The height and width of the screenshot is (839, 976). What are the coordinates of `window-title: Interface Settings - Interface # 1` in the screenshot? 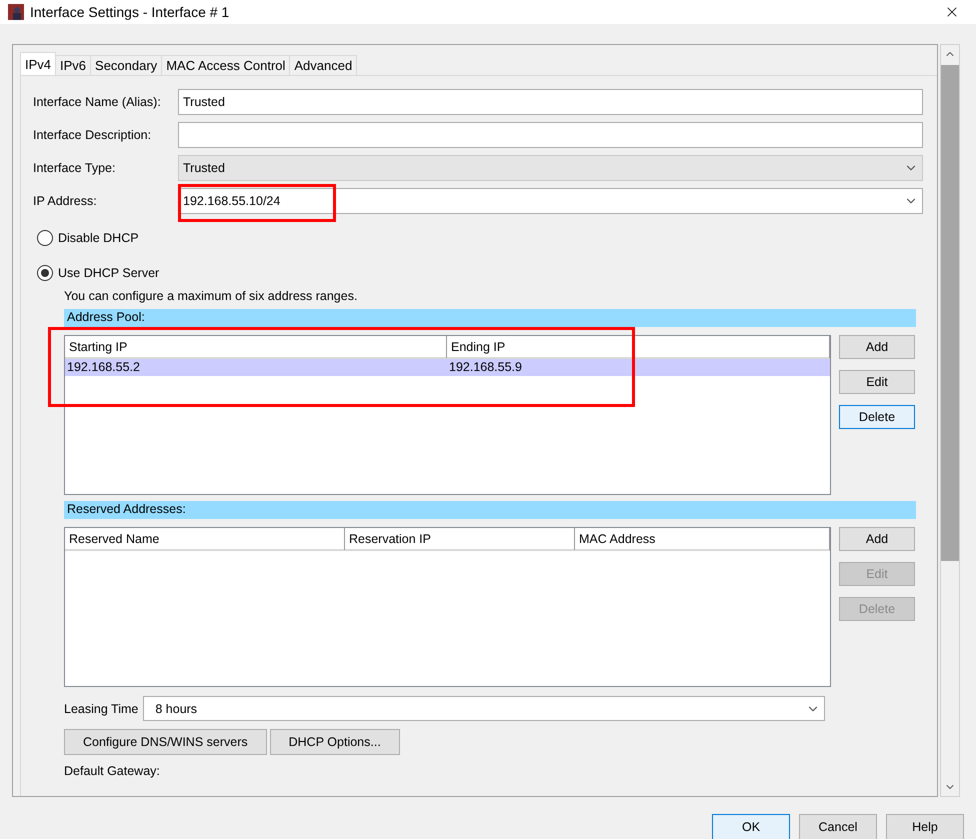 It's located at (130, 12).